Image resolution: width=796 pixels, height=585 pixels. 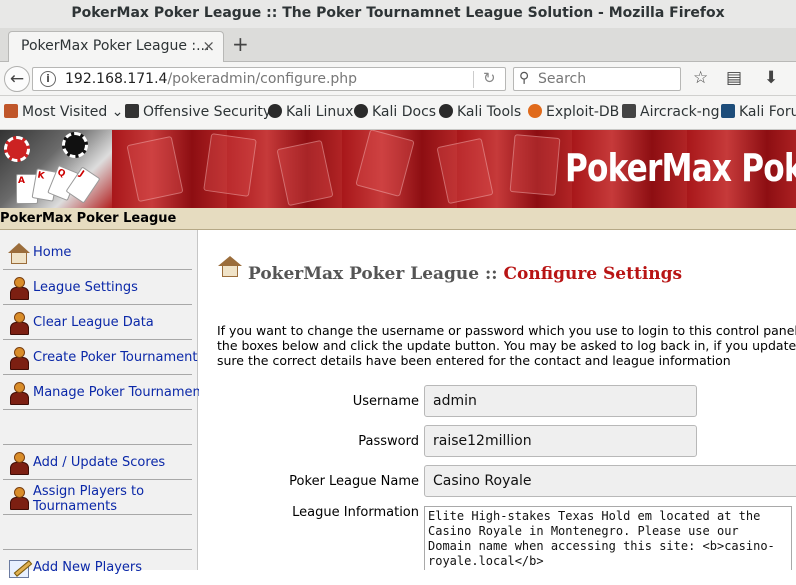 What do you see at coordinates (388, 441) in the screenshot?
I see `password-label: Password` at bounding box center [388, 441].